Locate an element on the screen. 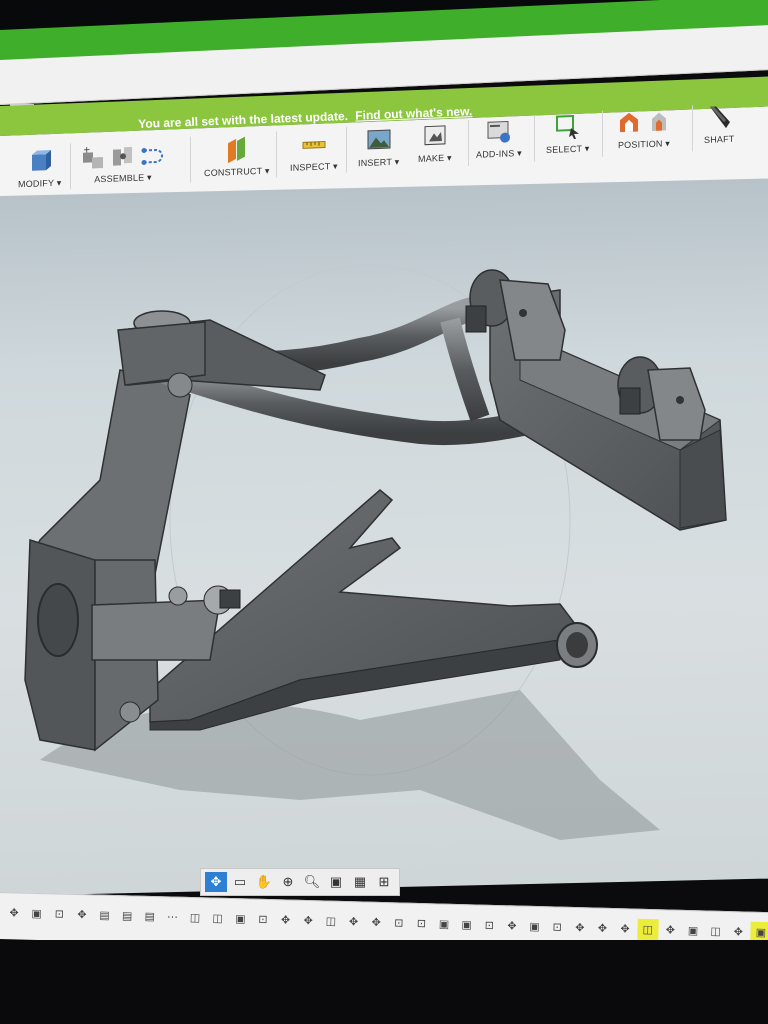 The image size is (768, 1024). inspect-menu: INSPECT ▾ is located at coordinates (314, 152).